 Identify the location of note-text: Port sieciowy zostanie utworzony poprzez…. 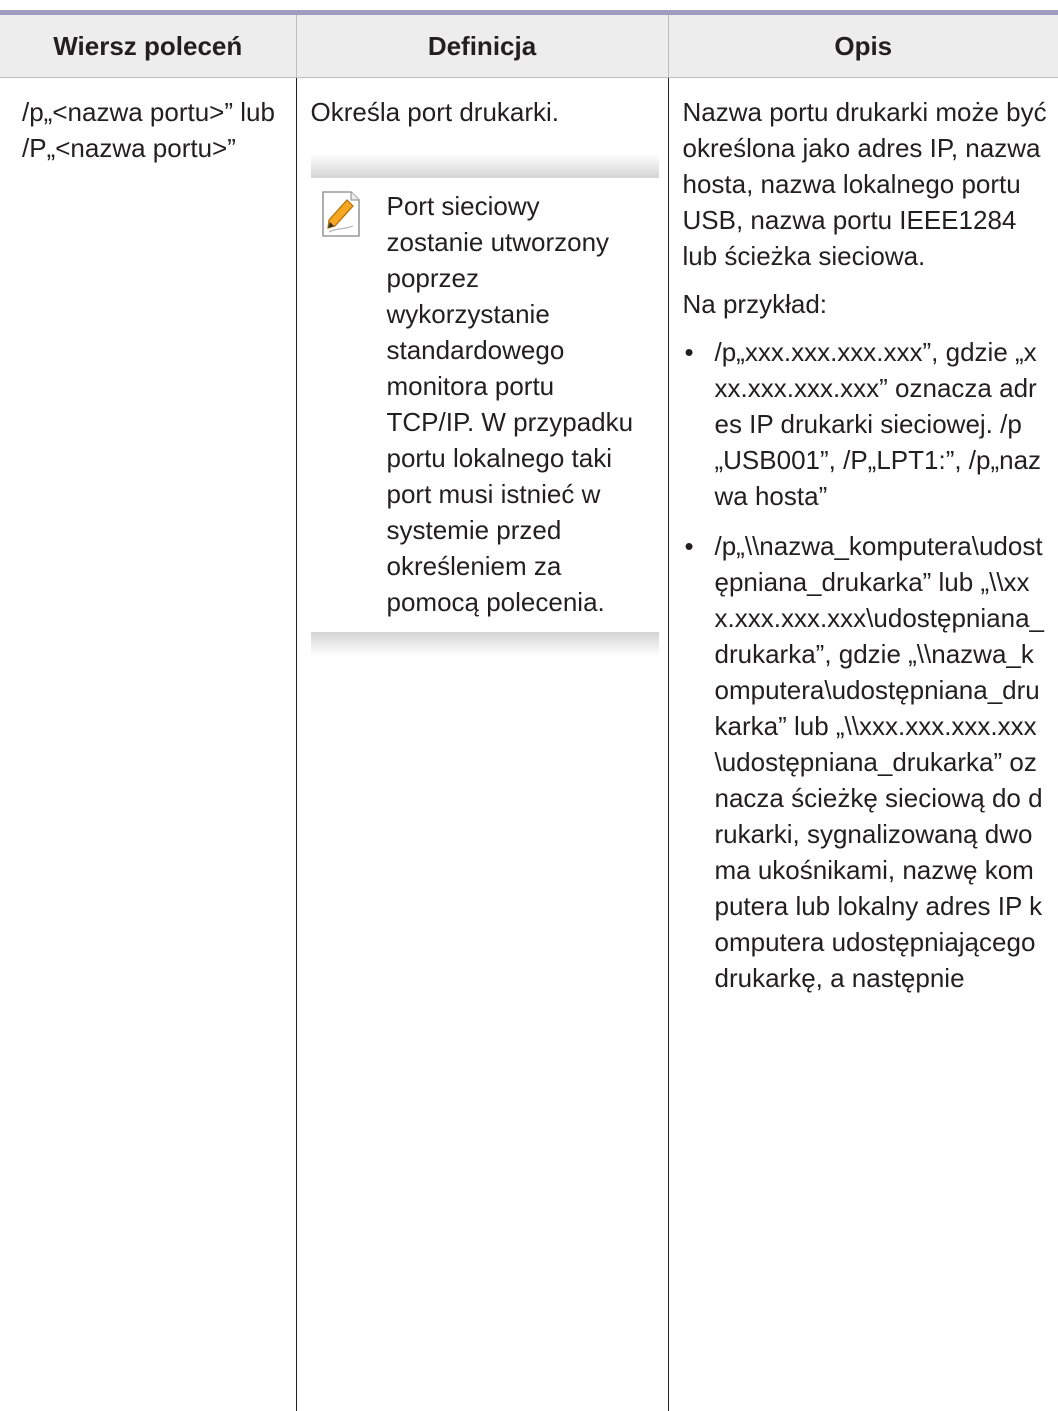
(510, 404).